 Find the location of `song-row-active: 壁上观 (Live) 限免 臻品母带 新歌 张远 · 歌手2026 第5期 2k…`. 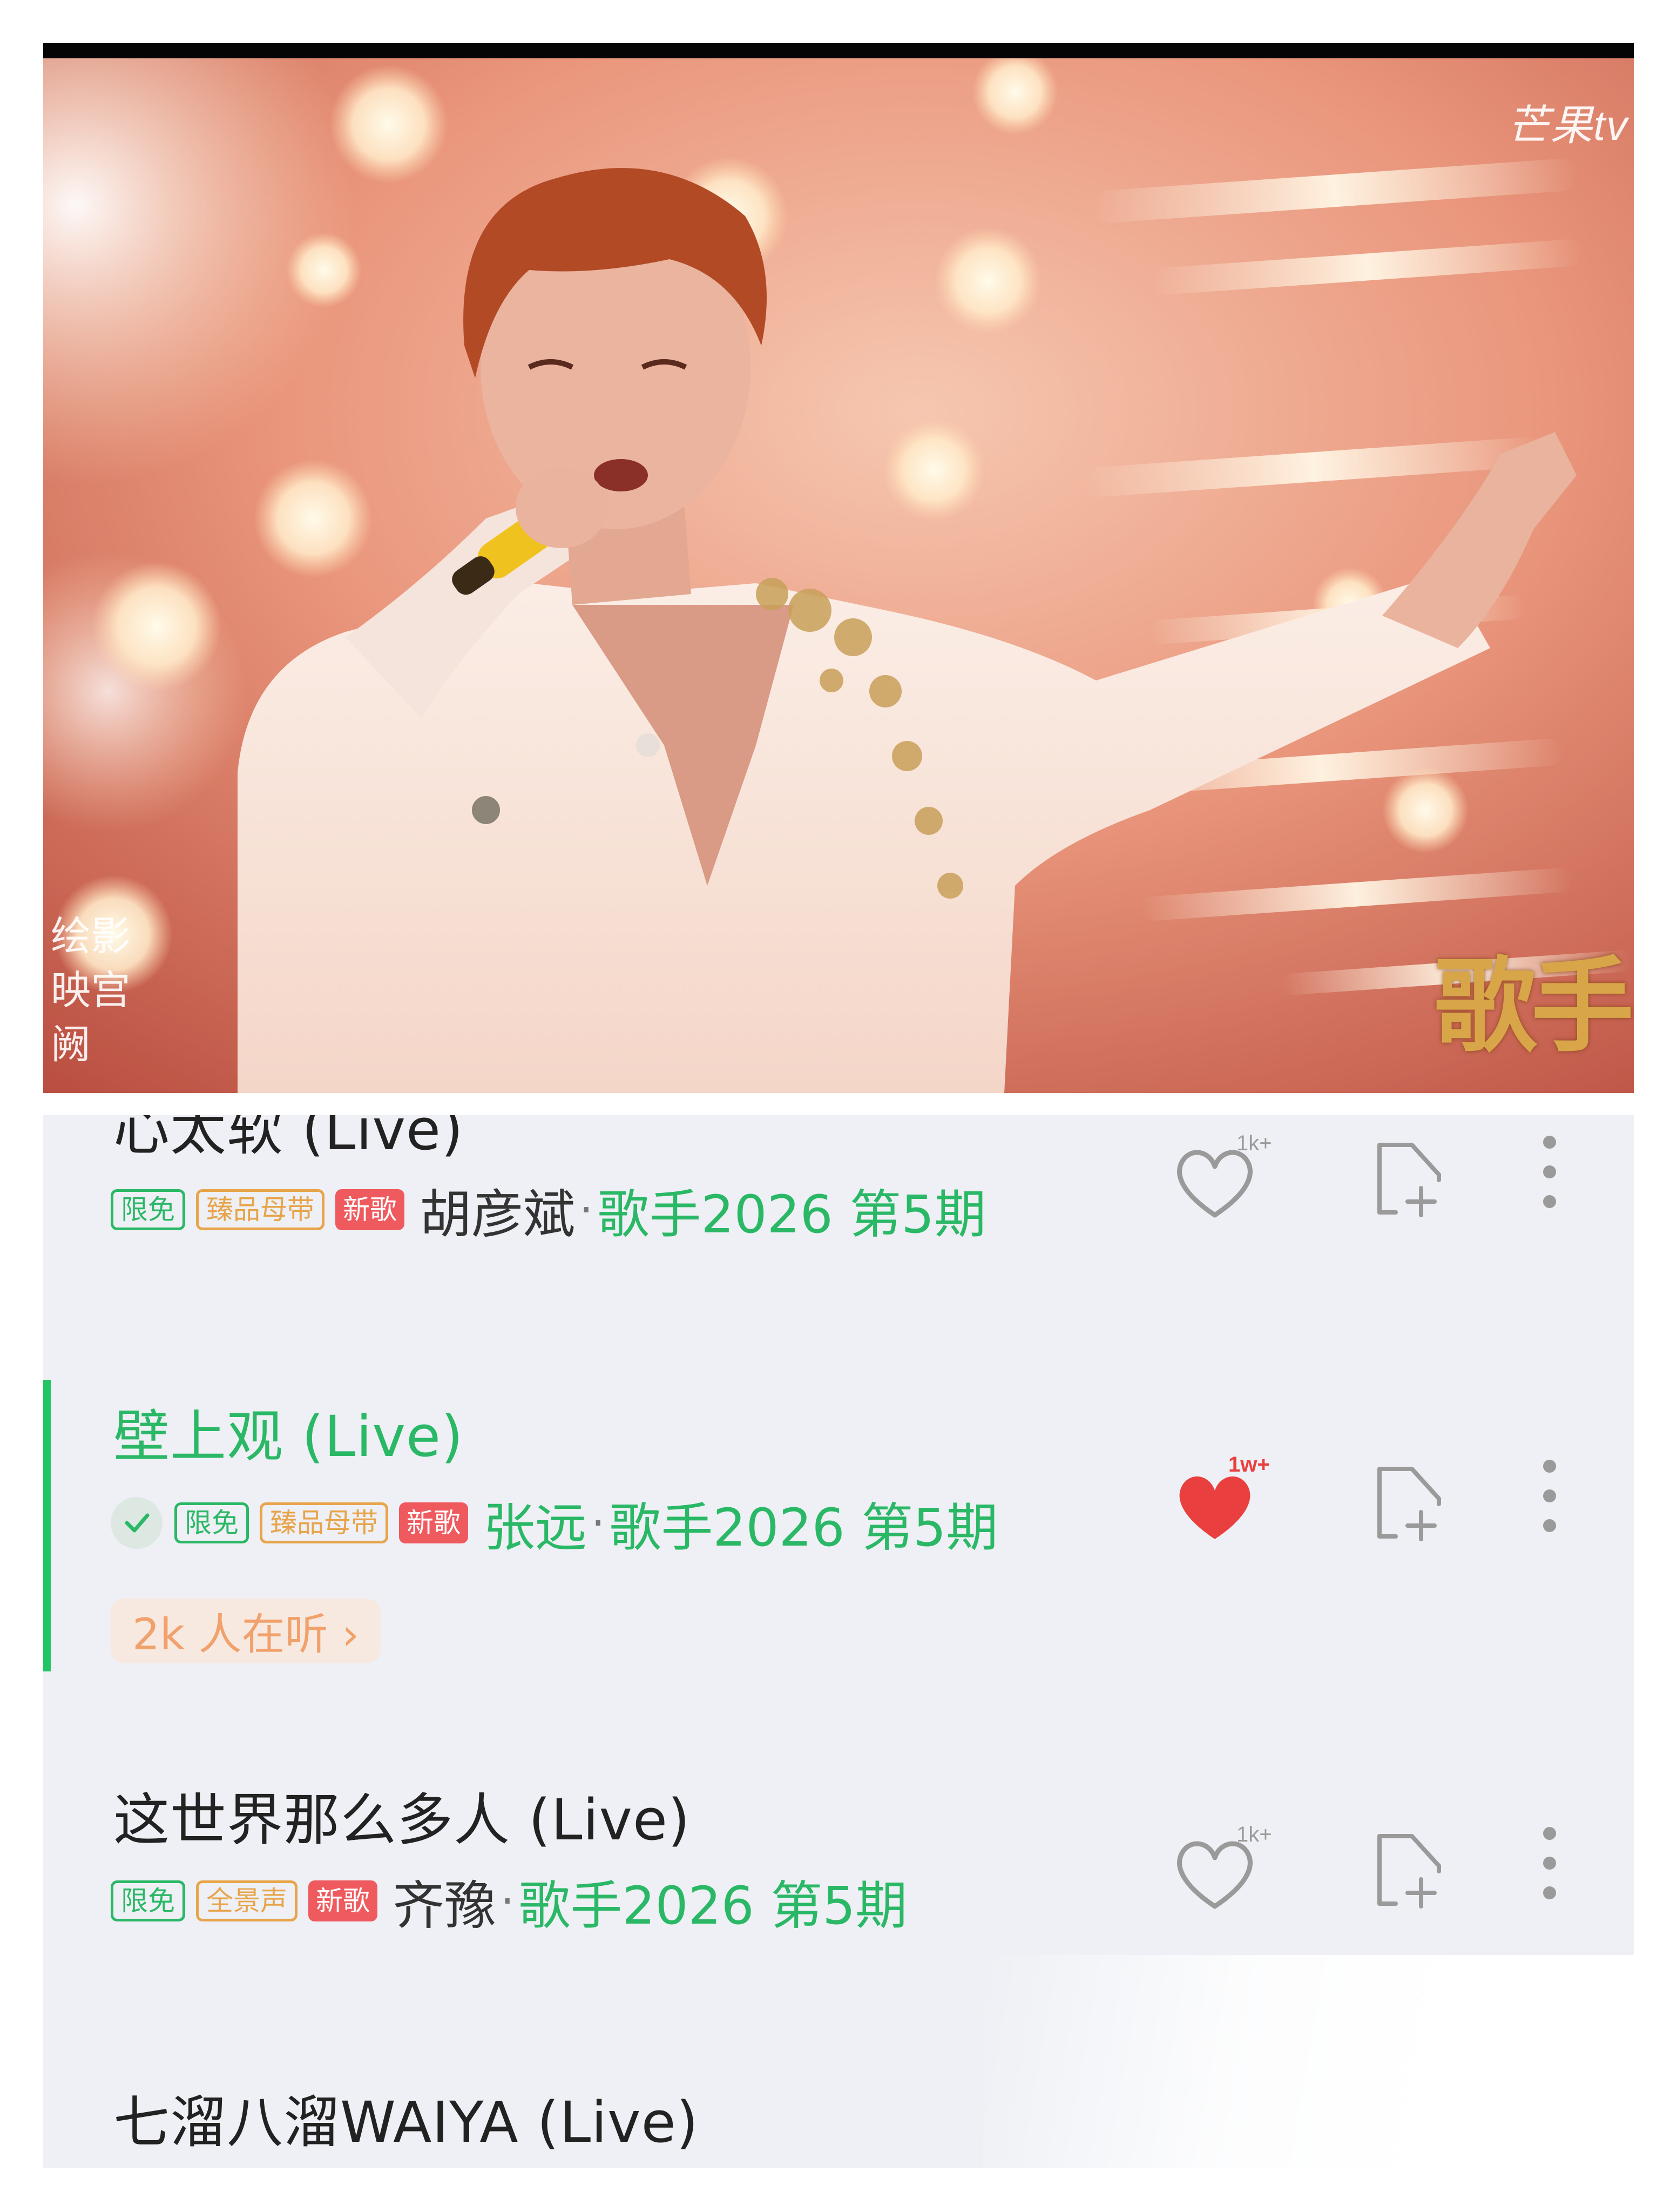

song-row-active: 壁上观 (Live) 限免 臻品母带 新歌 张远 · 歌手2026 第5期 2k… is located at coordinates (838, 1534).